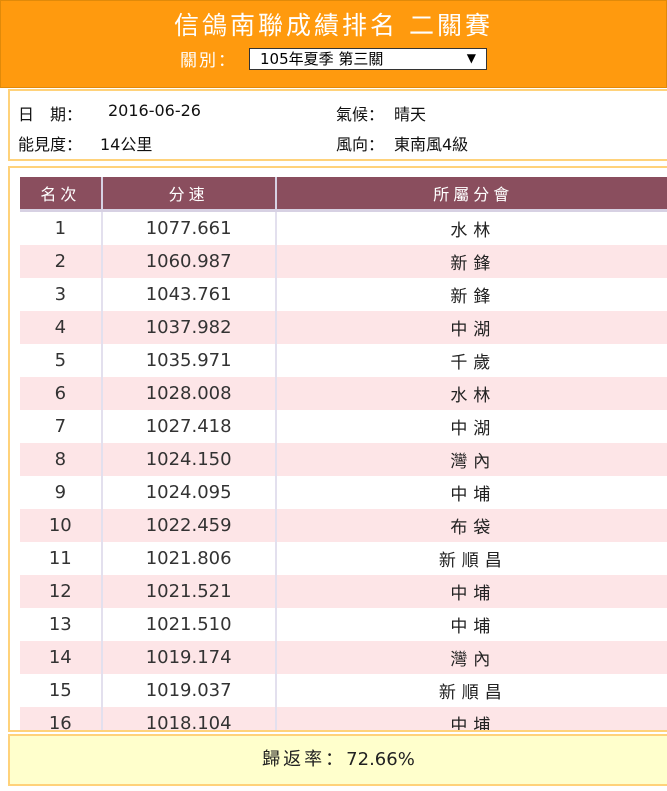 This screenshot has height=791, width=667. Describe the element at coordinates (189, 228) in the screenshot. I see `speed-cell: 1077.661` at that location.